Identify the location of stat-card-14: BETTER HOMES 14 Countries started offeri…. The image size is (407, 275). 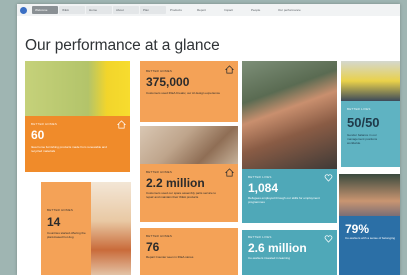
(86, 228).